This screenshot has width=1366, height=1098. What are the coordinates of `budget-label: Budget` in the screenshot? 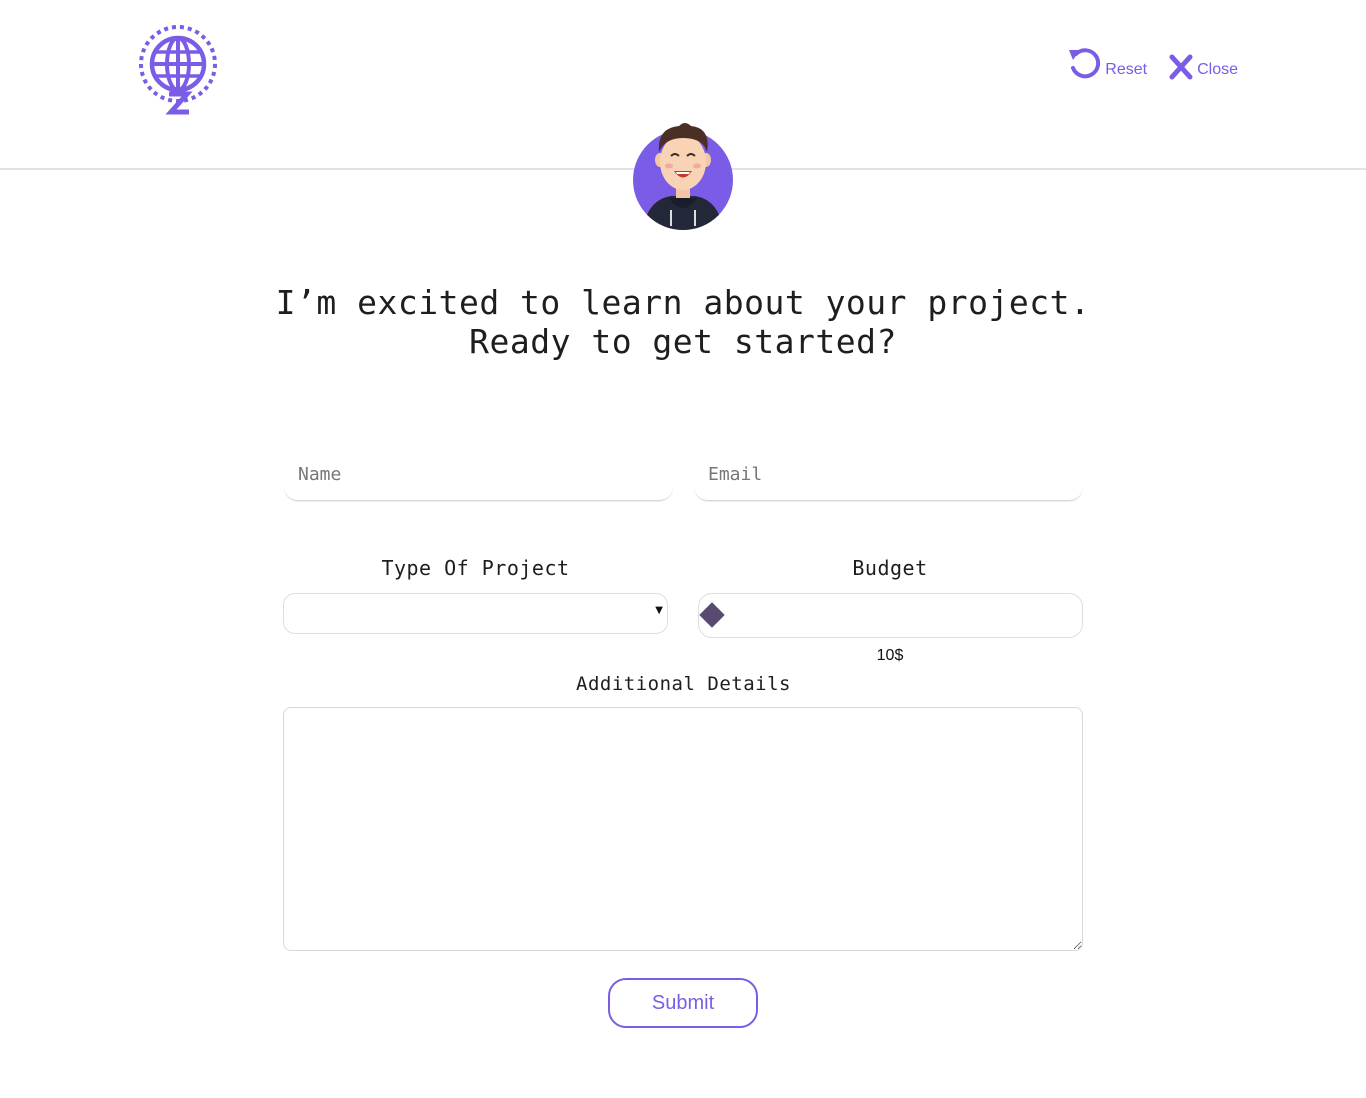 It's located at (890, 568).